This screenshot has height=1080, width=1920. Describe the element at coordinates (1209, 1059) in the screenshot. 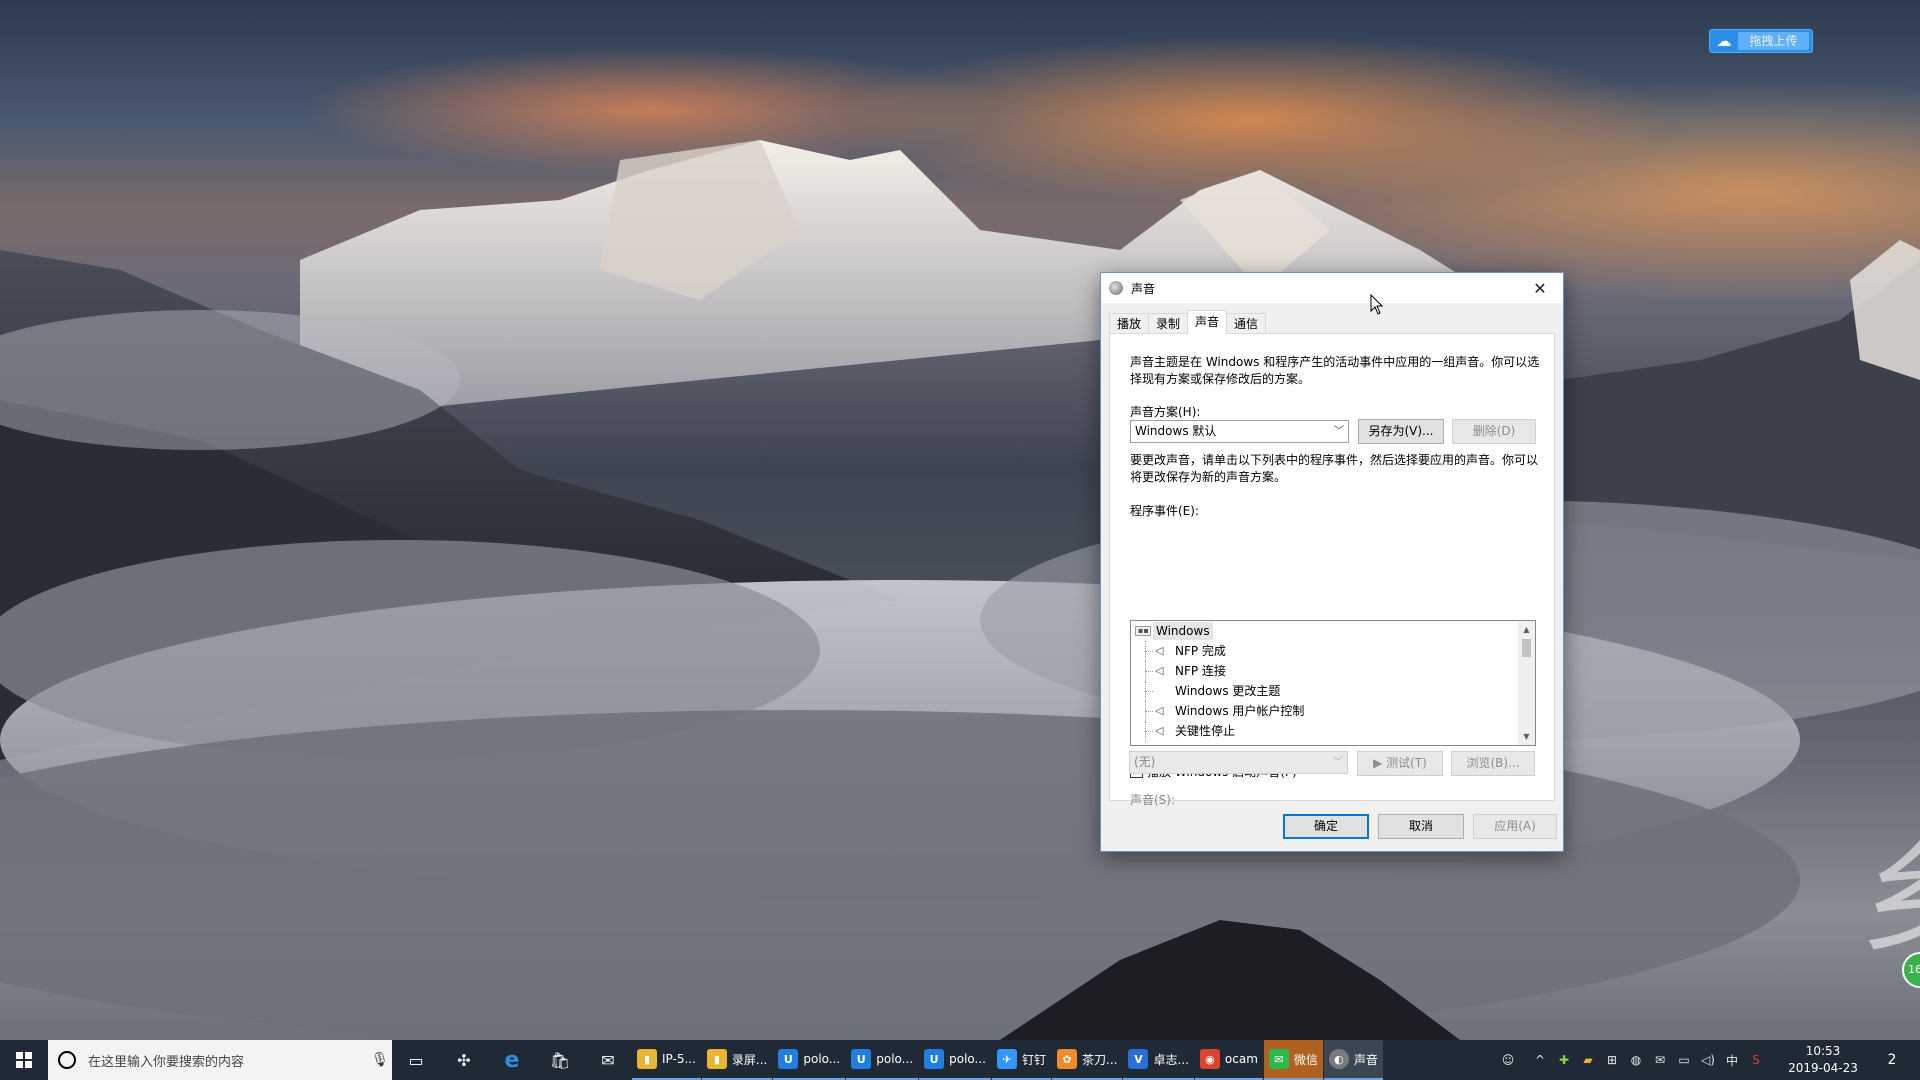

I see `ocam-icon: ◉` at that location.